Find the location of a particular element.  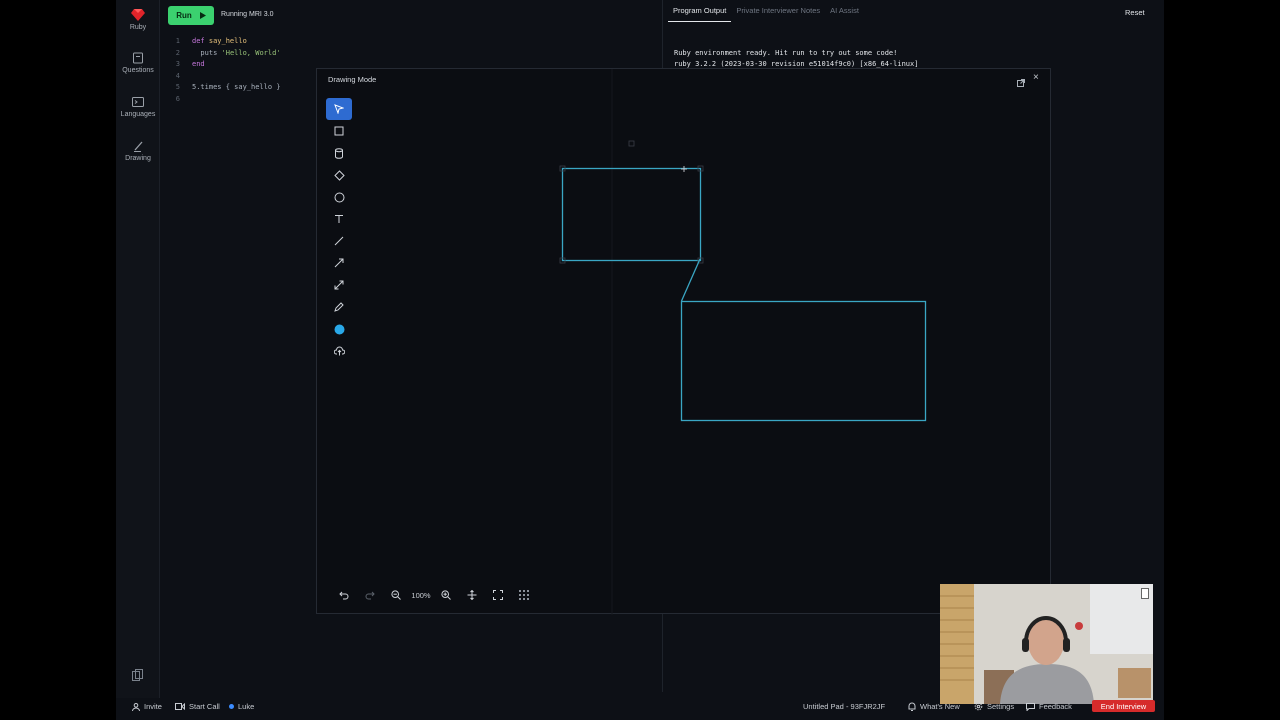

drawing-toolbar is located at coordinates (339, 230).